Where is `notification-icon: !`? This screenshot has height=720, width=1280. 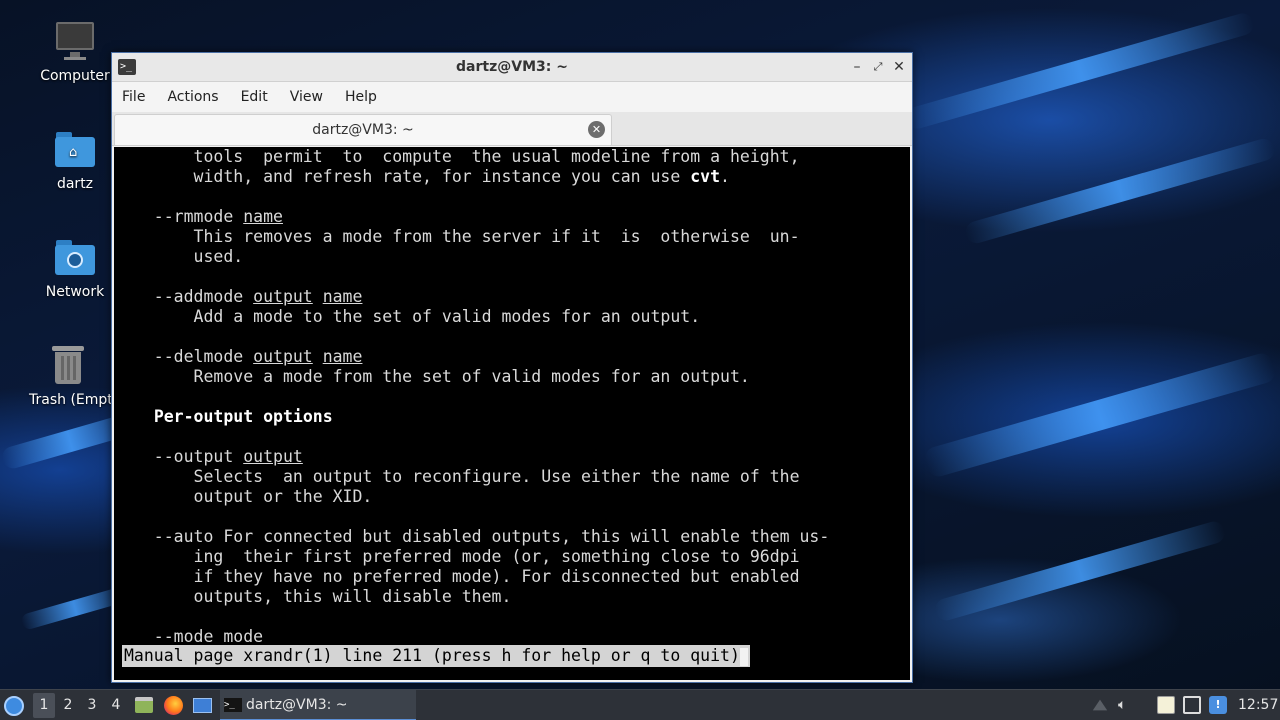 notification-icon: ! is located at coordinates (1218, 705).